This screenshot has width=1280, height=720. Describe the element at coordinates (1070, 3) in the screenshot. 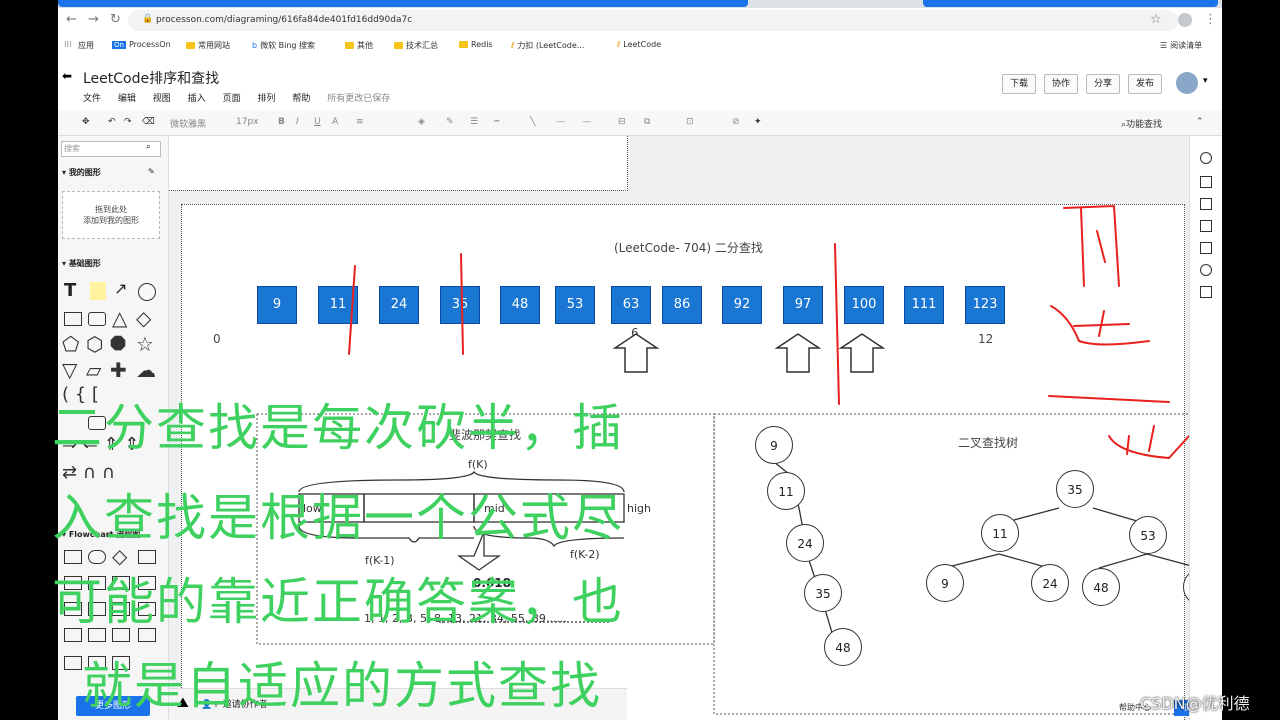

I see `tab` at that location.